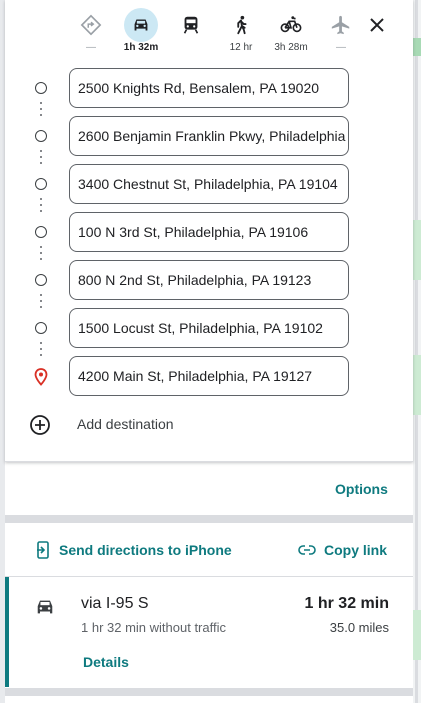  I want to click on stop-input-4: 100 N 3rd St, Philadelphia, PA 19106, so click(209, 232).